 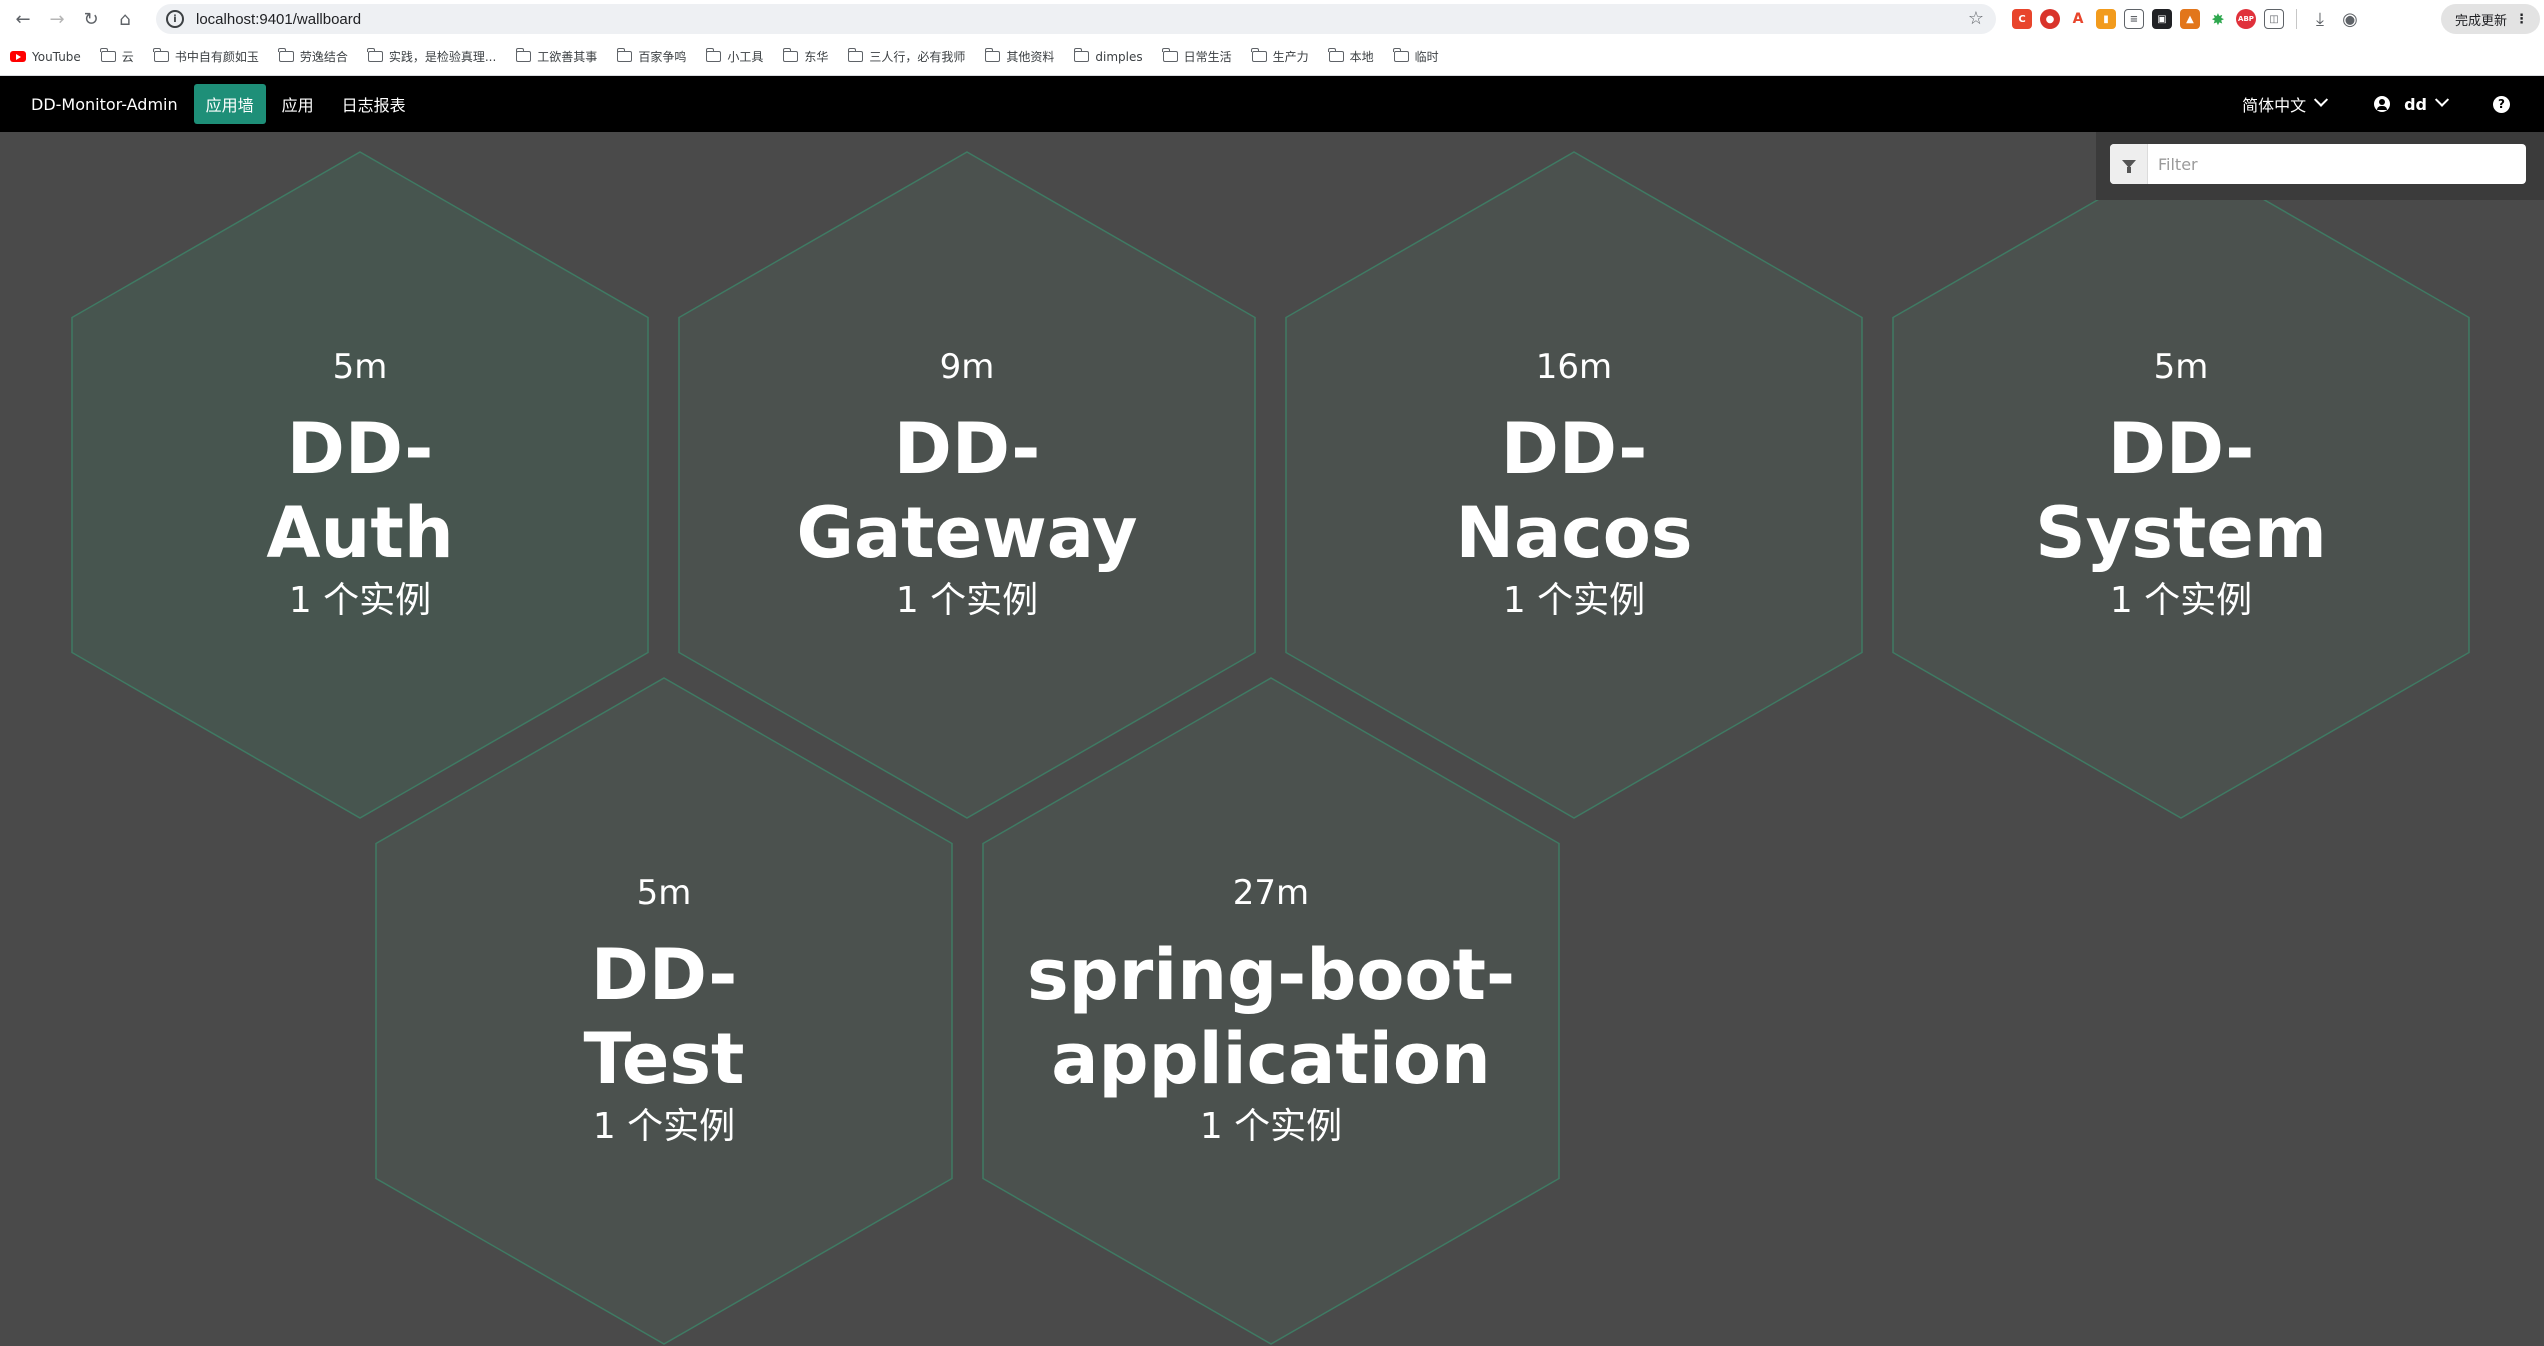 What do you see at coordinates (2480, 21) in the screenshot?
I see `update-button-label: 完成更新` at bounding box center [2480, 21].